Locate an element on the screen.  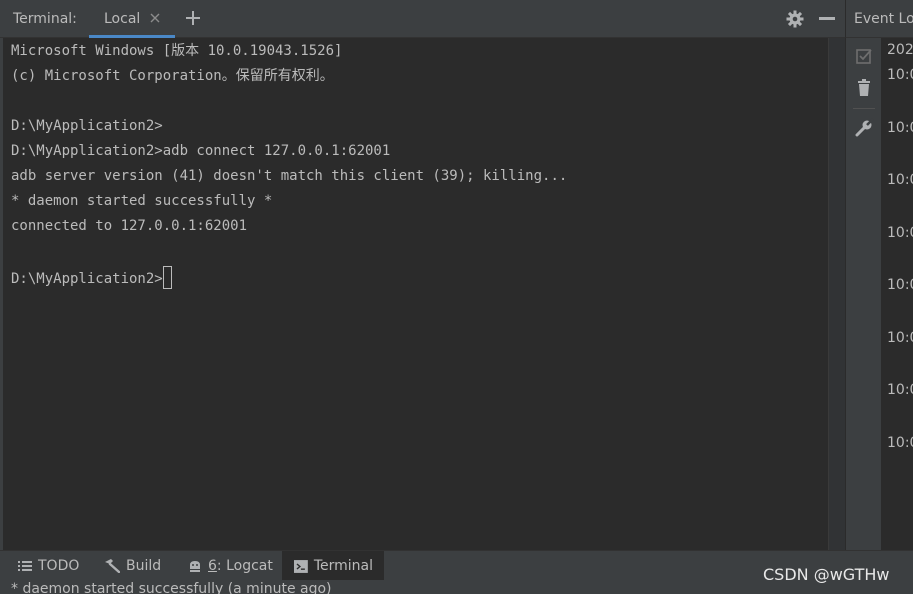
event-log-header: Event Lo is located at coordinates (879, 19).